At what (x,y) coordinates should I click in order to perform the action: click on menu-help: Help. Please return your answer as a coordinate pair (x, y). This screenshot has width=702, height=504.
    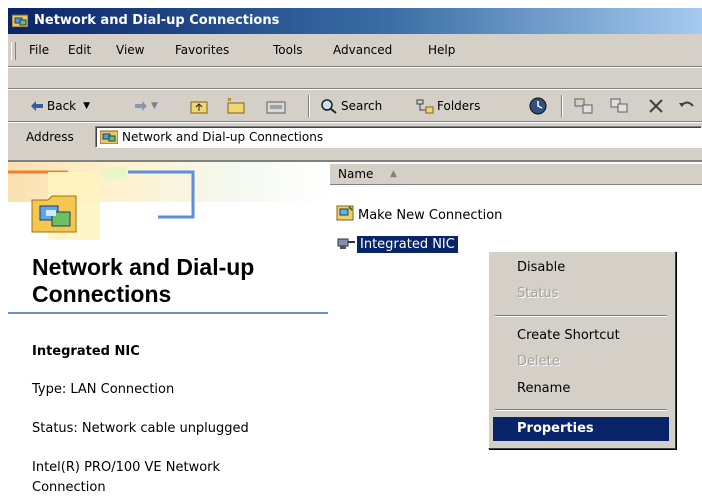
    Looking at the image, I should click on (441, 50).